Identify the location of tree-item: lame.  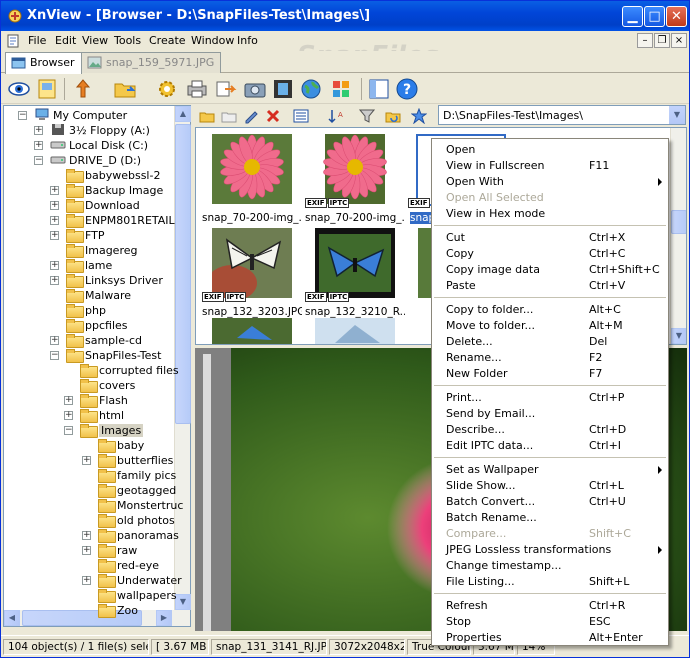
(89, 265).